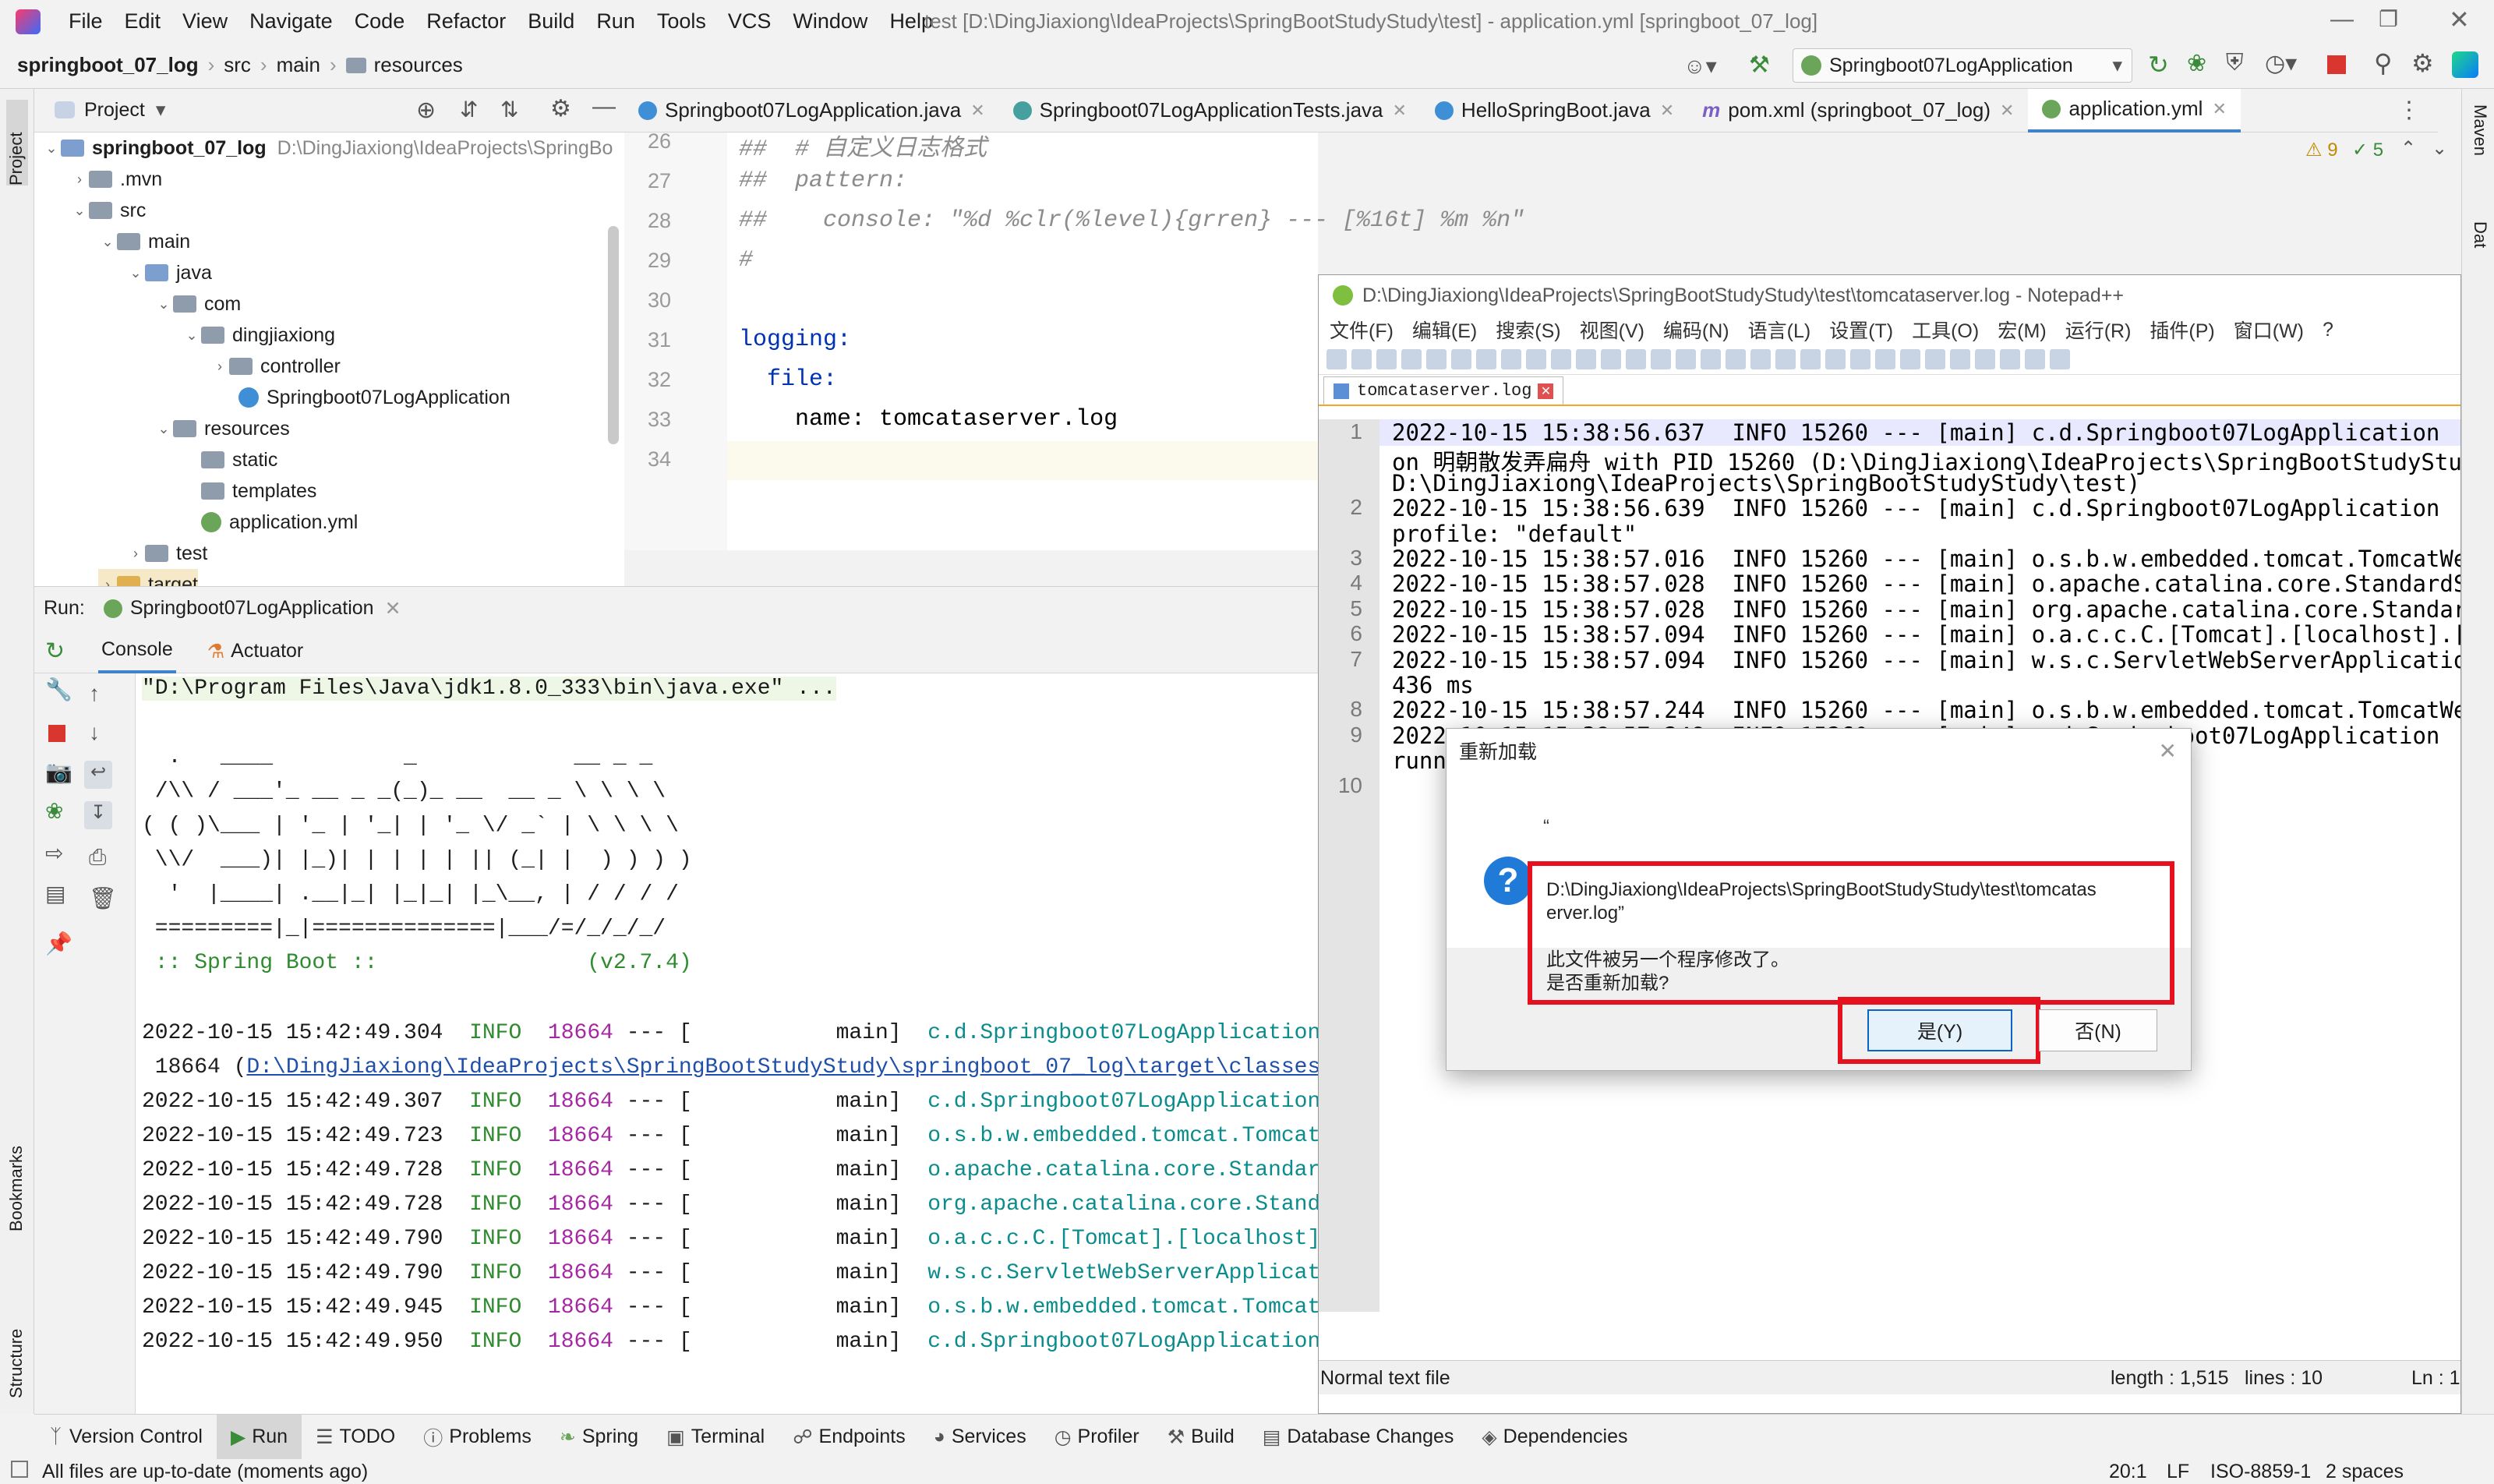  What do you see at coordinates (1436, 358) in the screenshot?
I see `close-file-icon` at bounding box center [1436, 358].